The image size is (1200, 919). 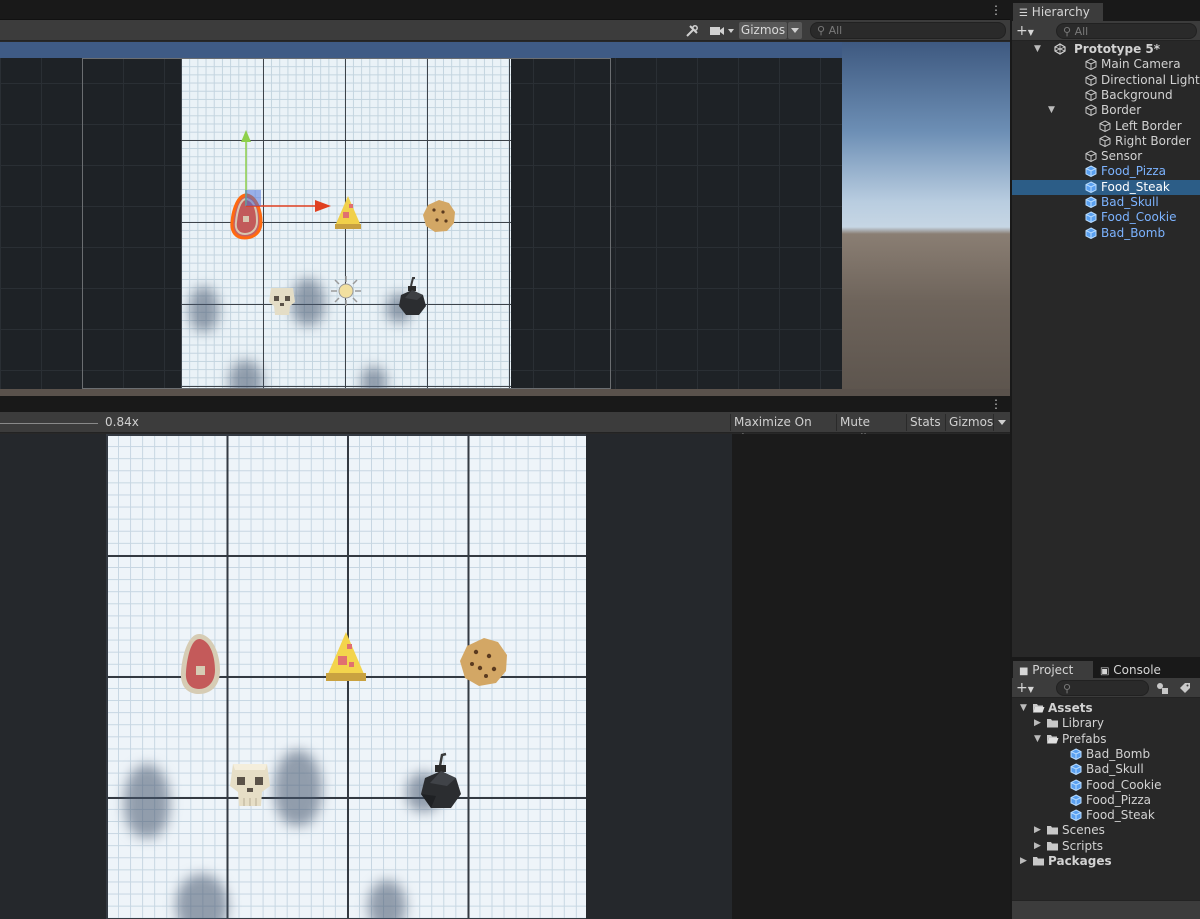 I want to click on tab-project: ■ Project, so click(x=1053, y=670).